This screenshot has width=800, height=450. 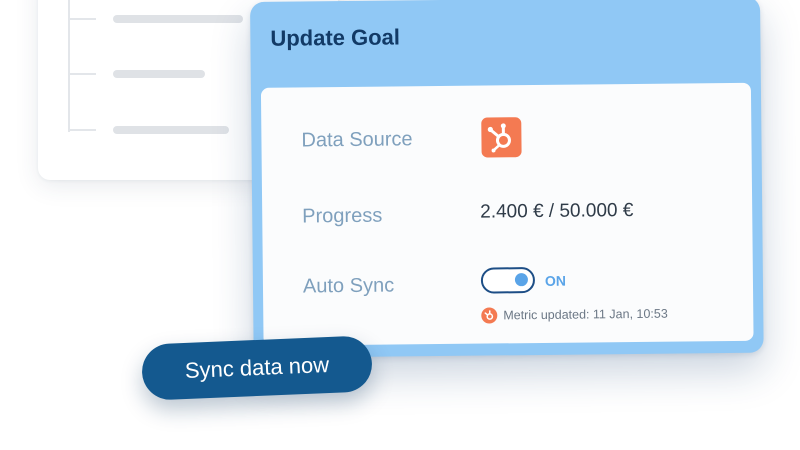 What do you see at coordinates (357, 140) in the screenshot?
I see `data-source-label: Data Source` at bounding box center [357, 140].